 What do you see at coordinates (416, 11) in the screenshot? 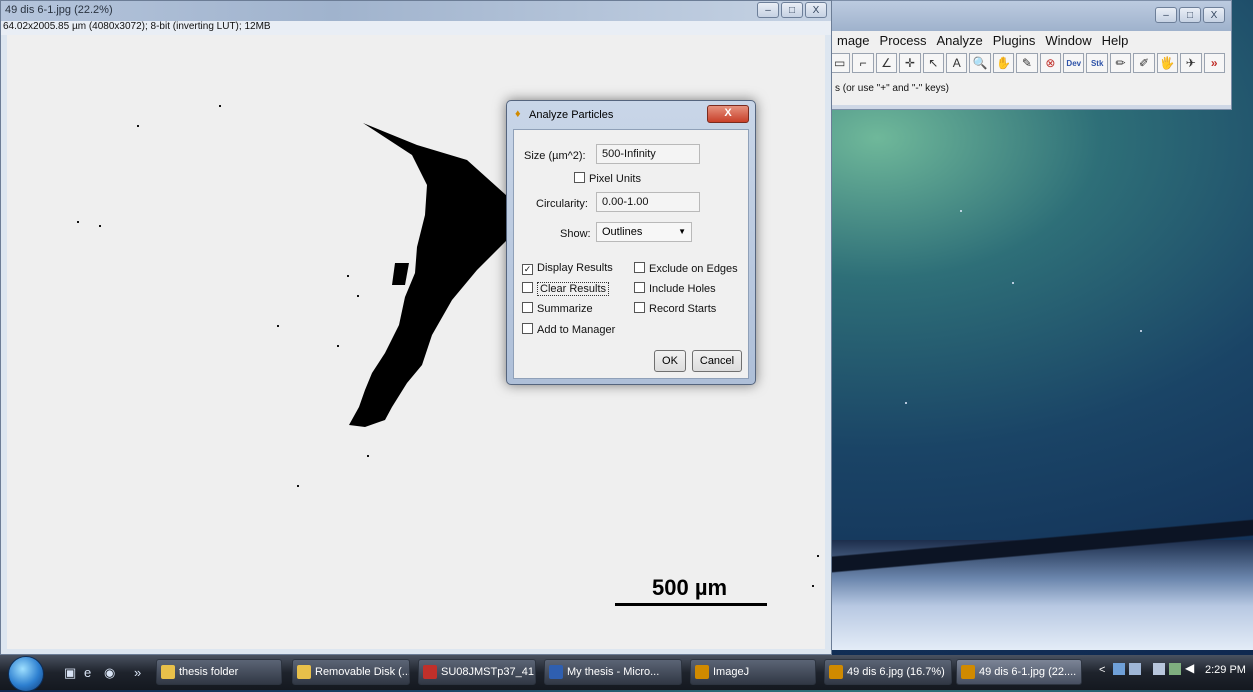
I see `image-window-titlebar: 49 dis 6-1.jpg (22.2%) – □ X` at bounding box center [416, 11].